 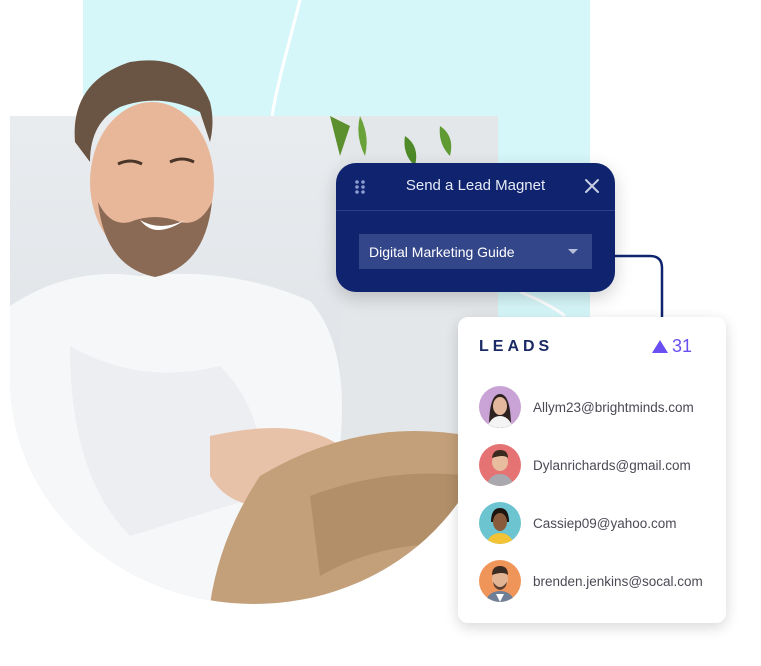 I want to click on lead-item: Dylanrichards@gmail.com, so click(x=585, y=465).